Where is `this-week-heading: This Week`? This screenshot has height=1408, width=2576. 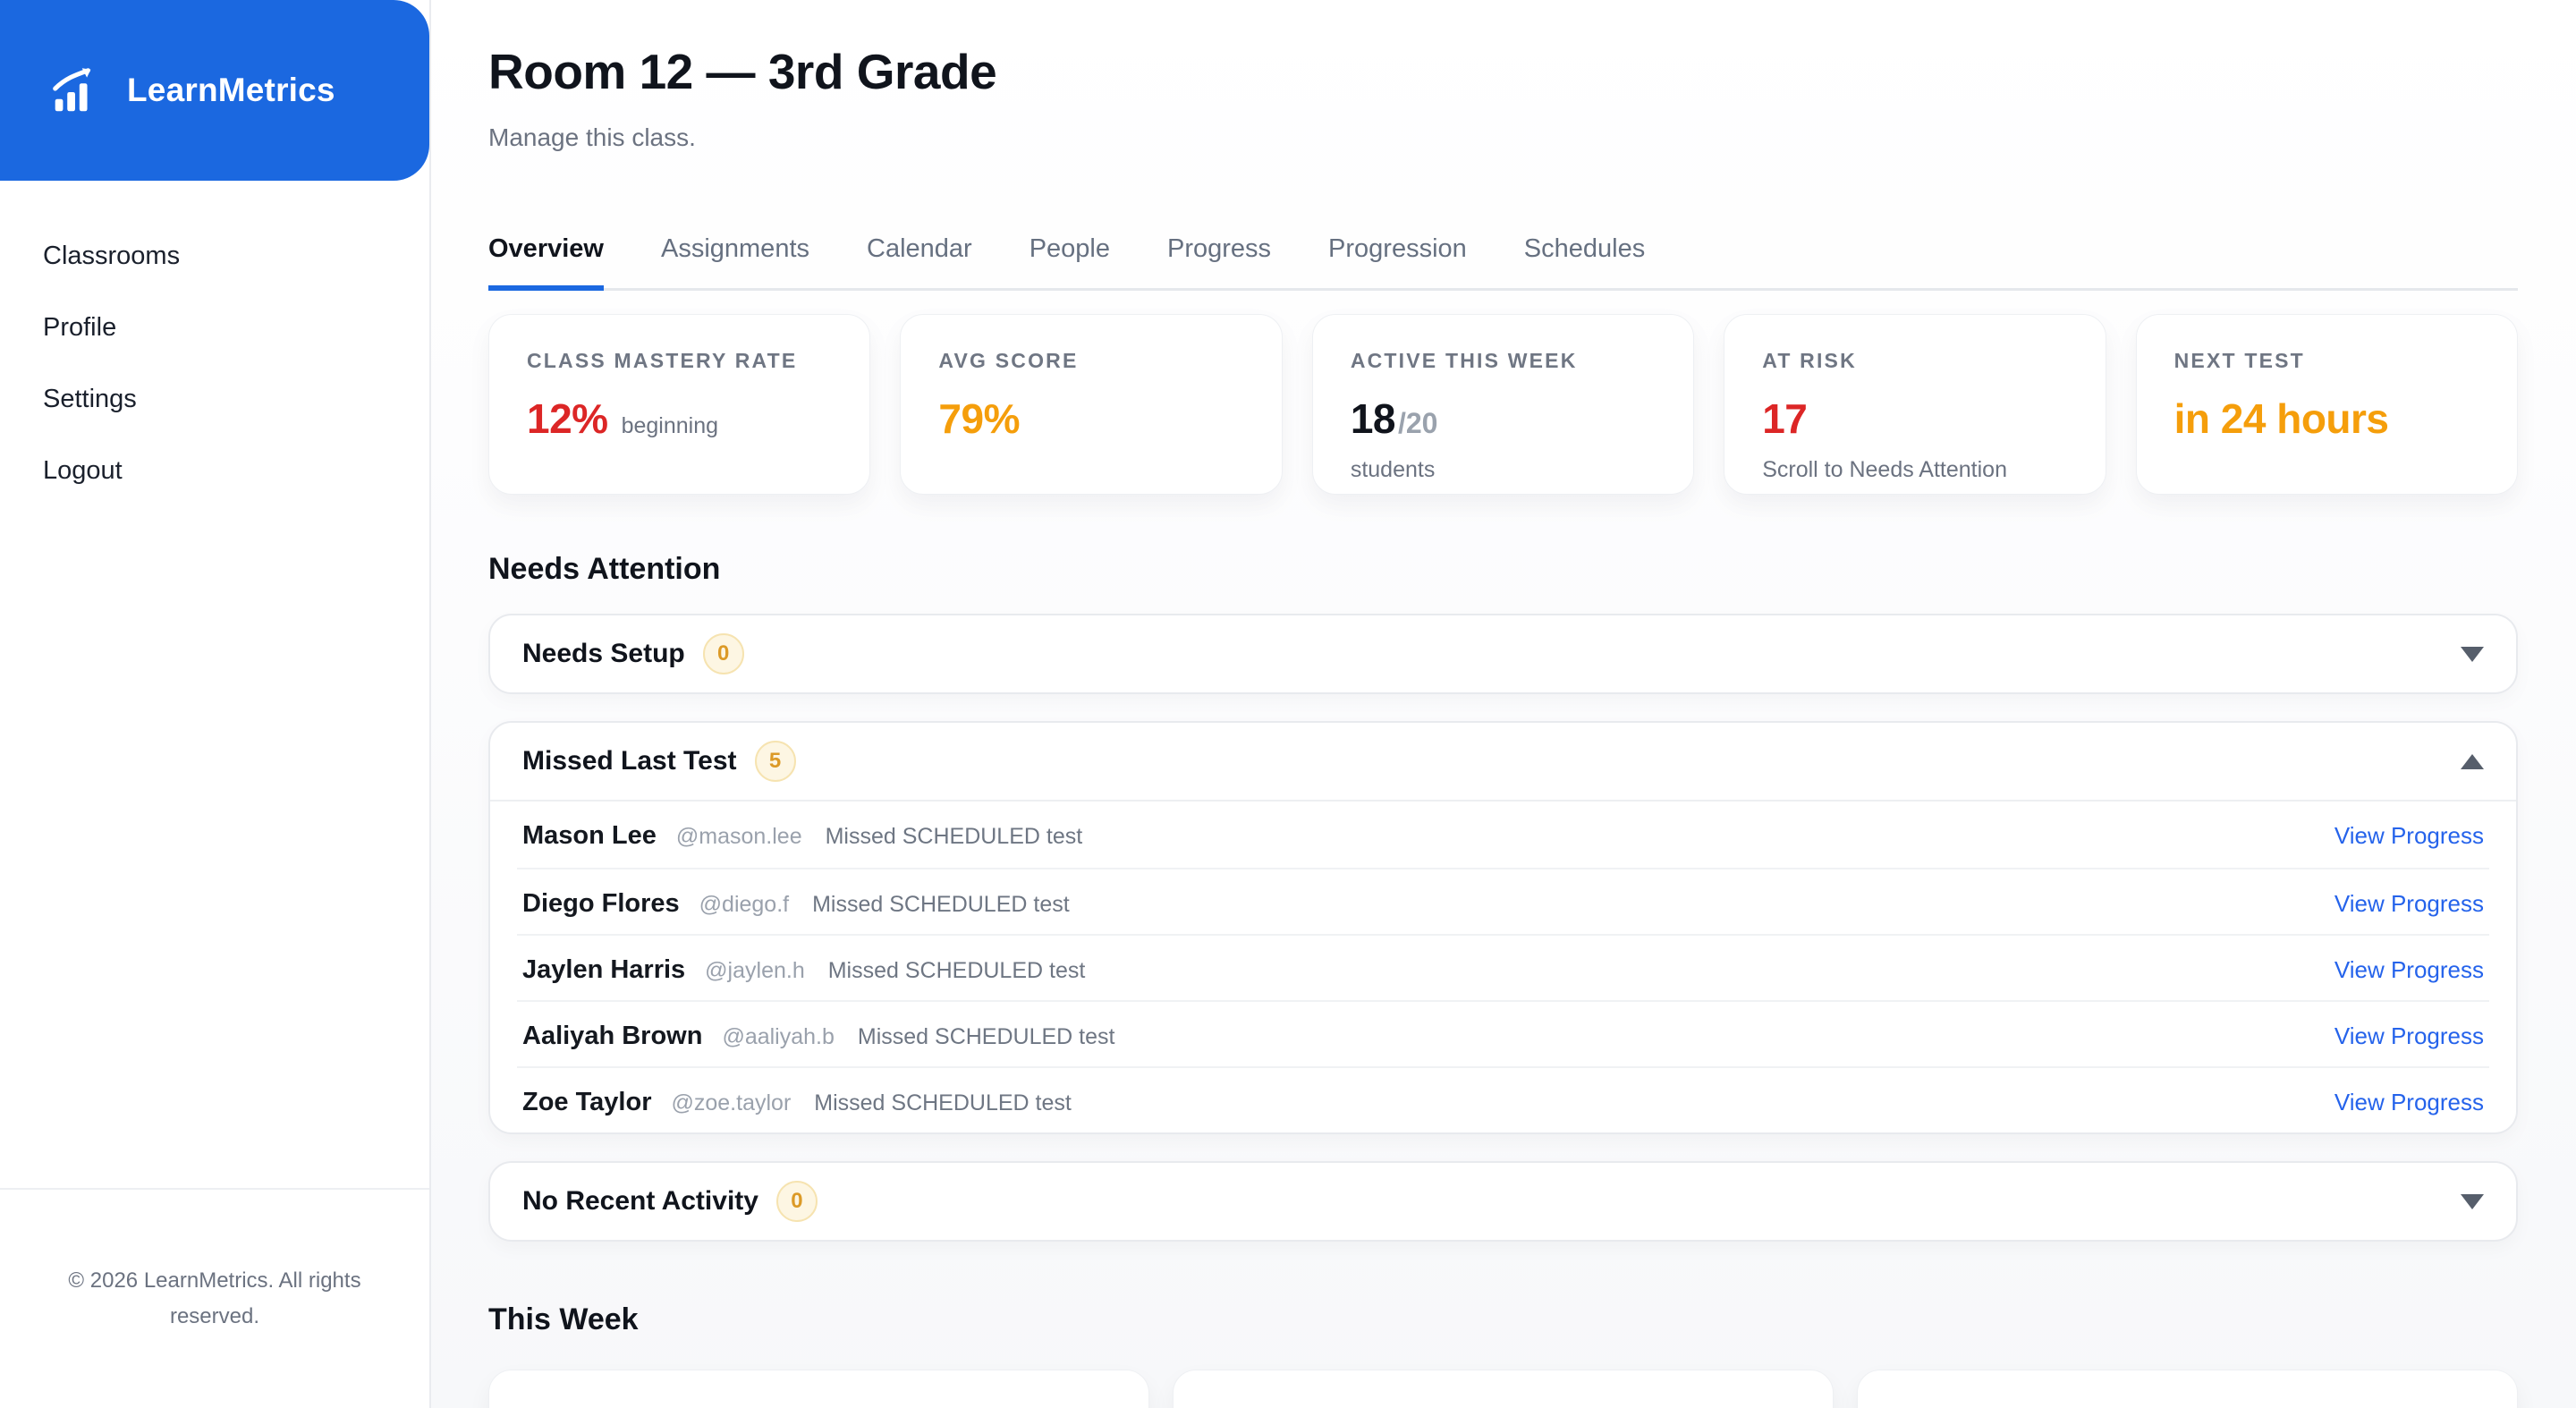
this-week-heading: This Week is located at coordinates (563, 1319).